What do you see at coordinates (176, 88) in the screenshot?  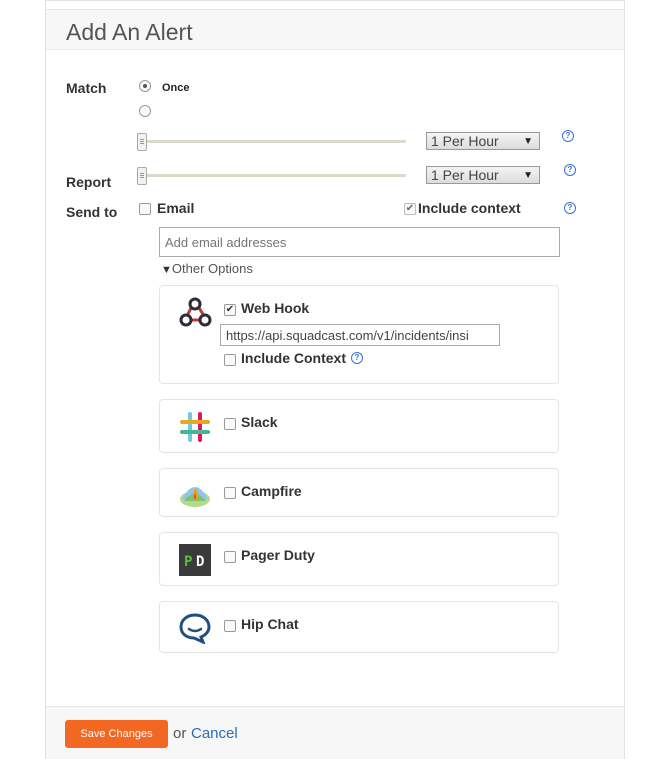 I see `match-once-label: Once` at bounding box center [176, 88].